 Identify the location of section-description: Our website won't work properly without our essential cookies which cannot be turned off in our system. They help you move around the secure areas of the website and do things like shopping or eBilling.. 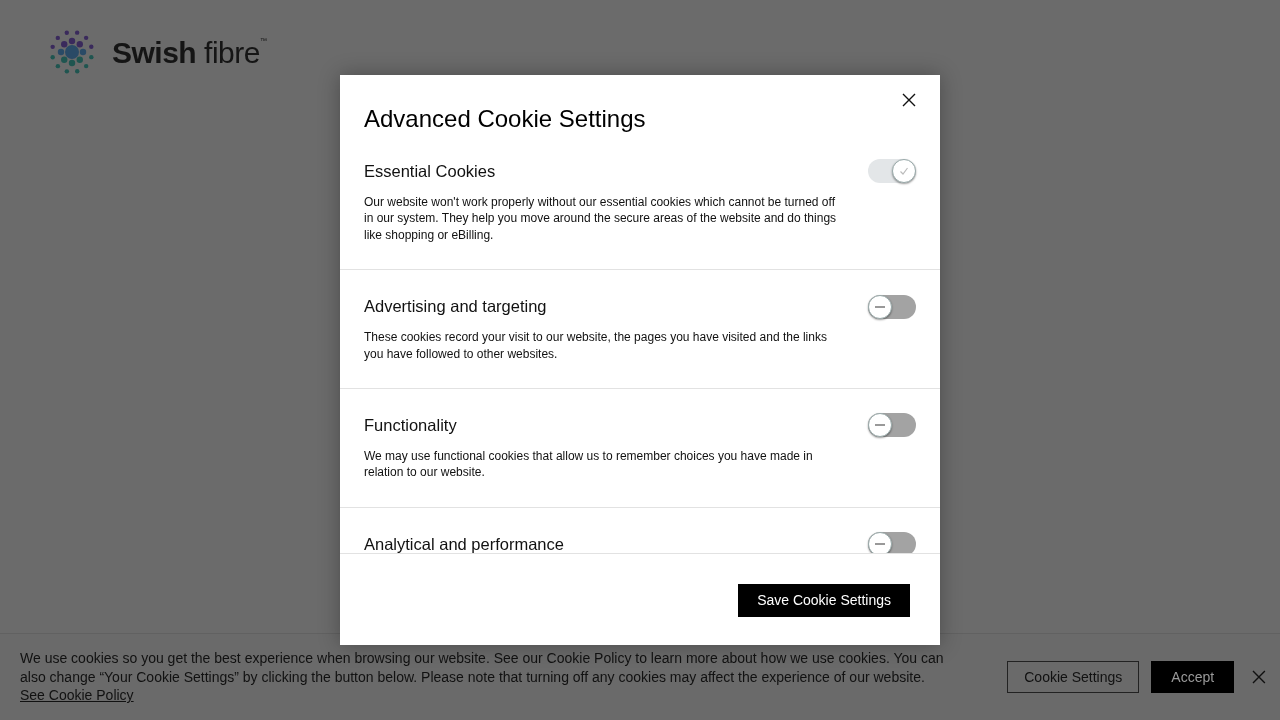
(601, 218).